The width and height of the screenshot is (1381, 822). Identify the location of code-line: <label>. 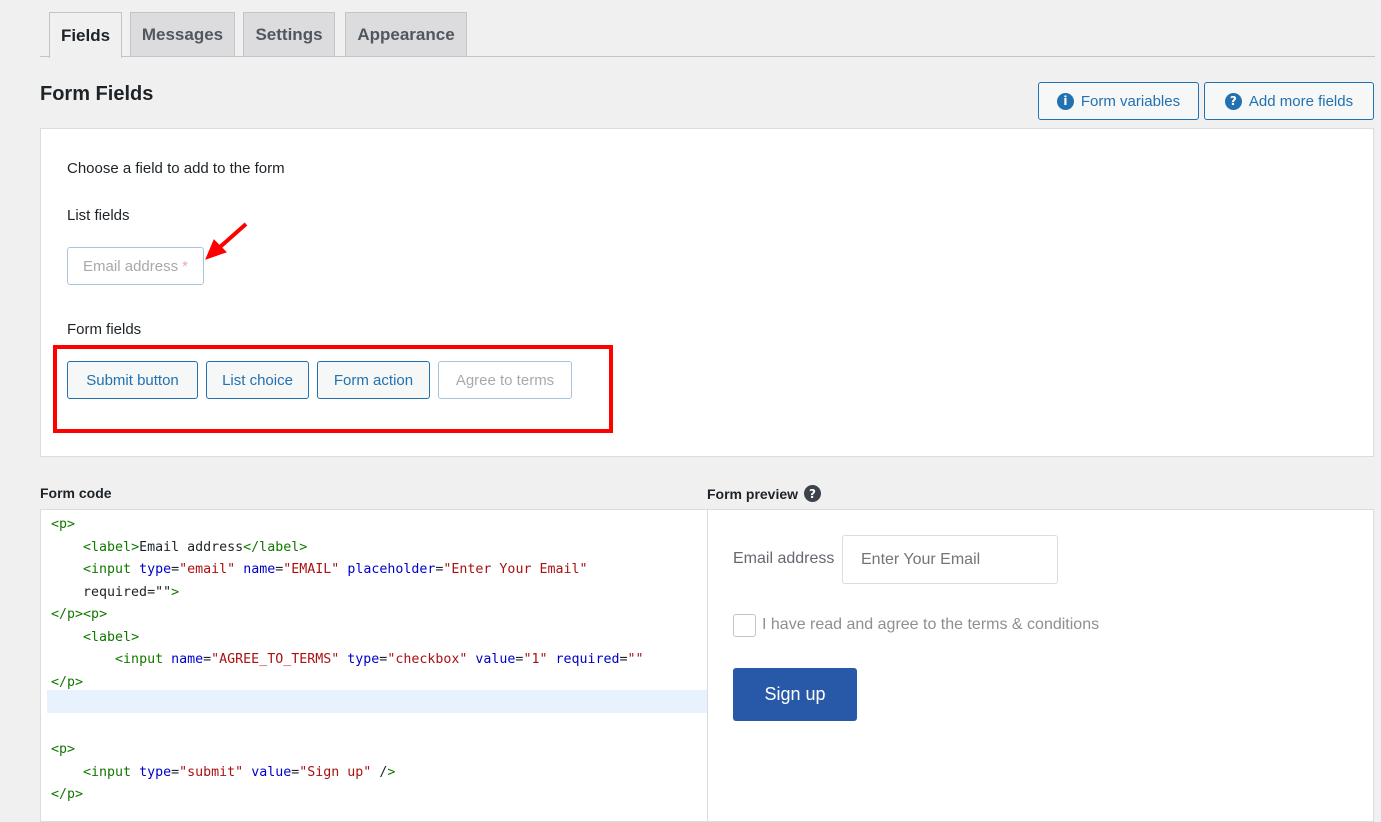
(111, 637).